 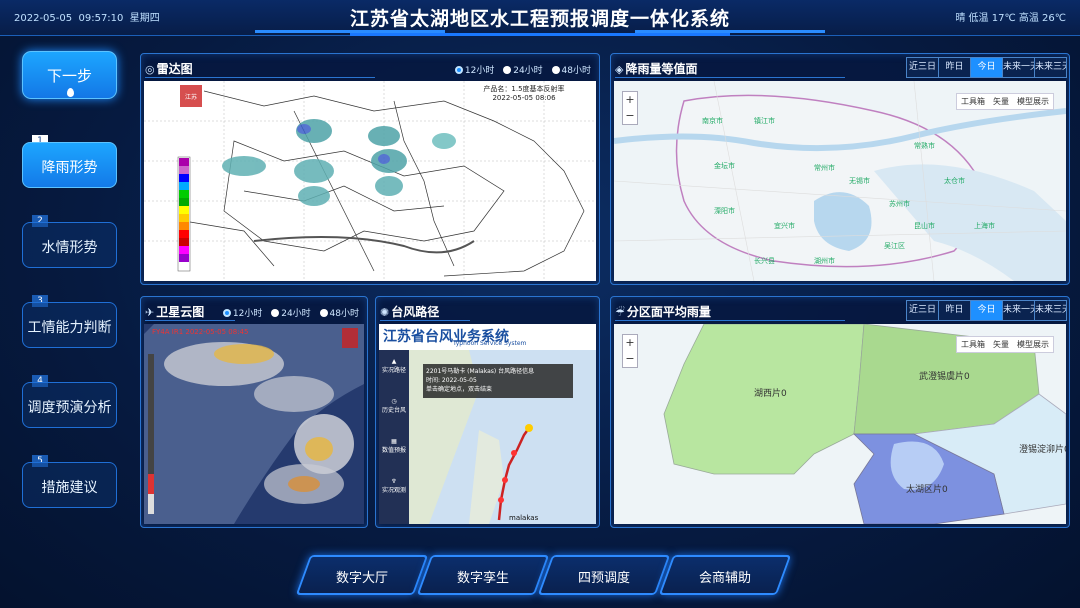 I want to click on map-label: 宜兴市, so click(x=784, y=226).